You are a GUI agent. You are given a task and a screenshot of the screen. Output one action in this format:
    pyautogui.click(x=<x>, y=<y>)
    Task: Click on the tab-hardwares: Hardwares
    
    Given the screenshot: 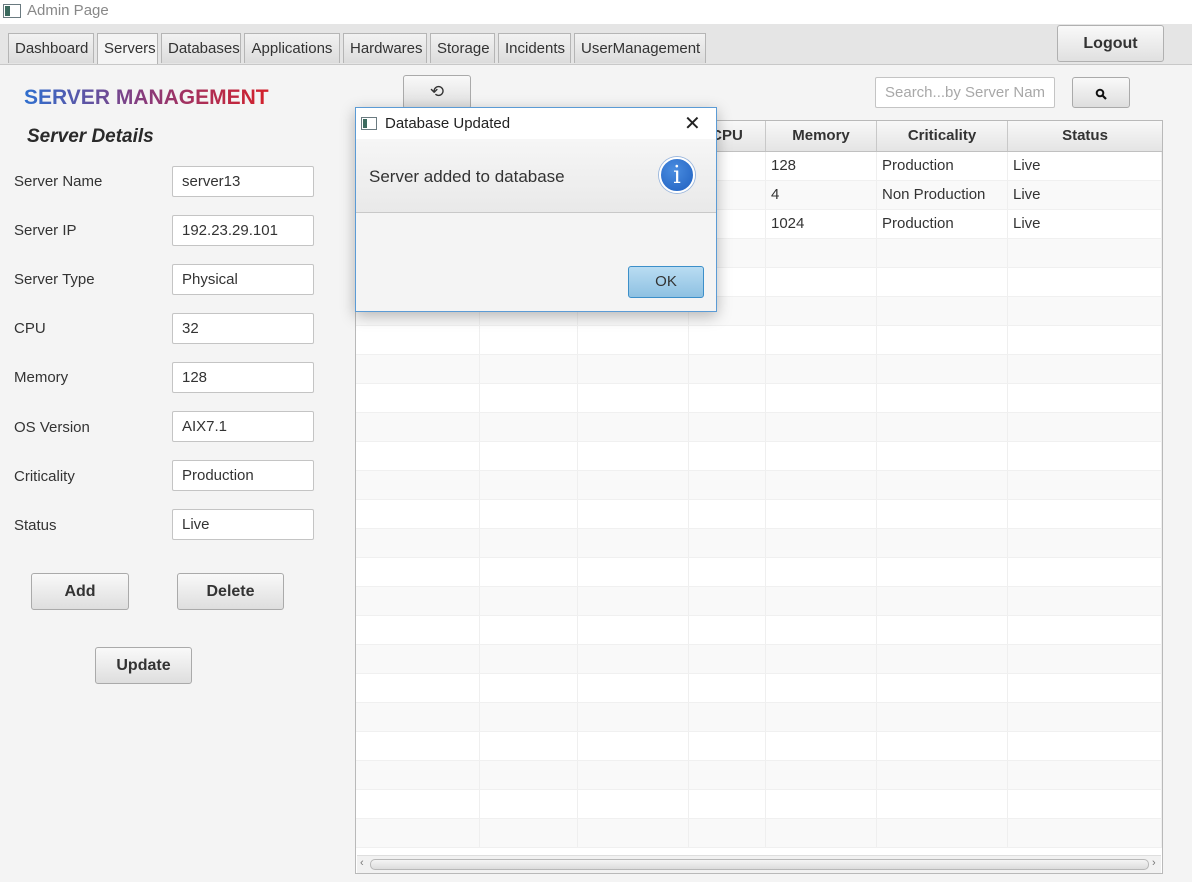 What is the action you would take?
    pyautogui.click(x=385, y=48)
    